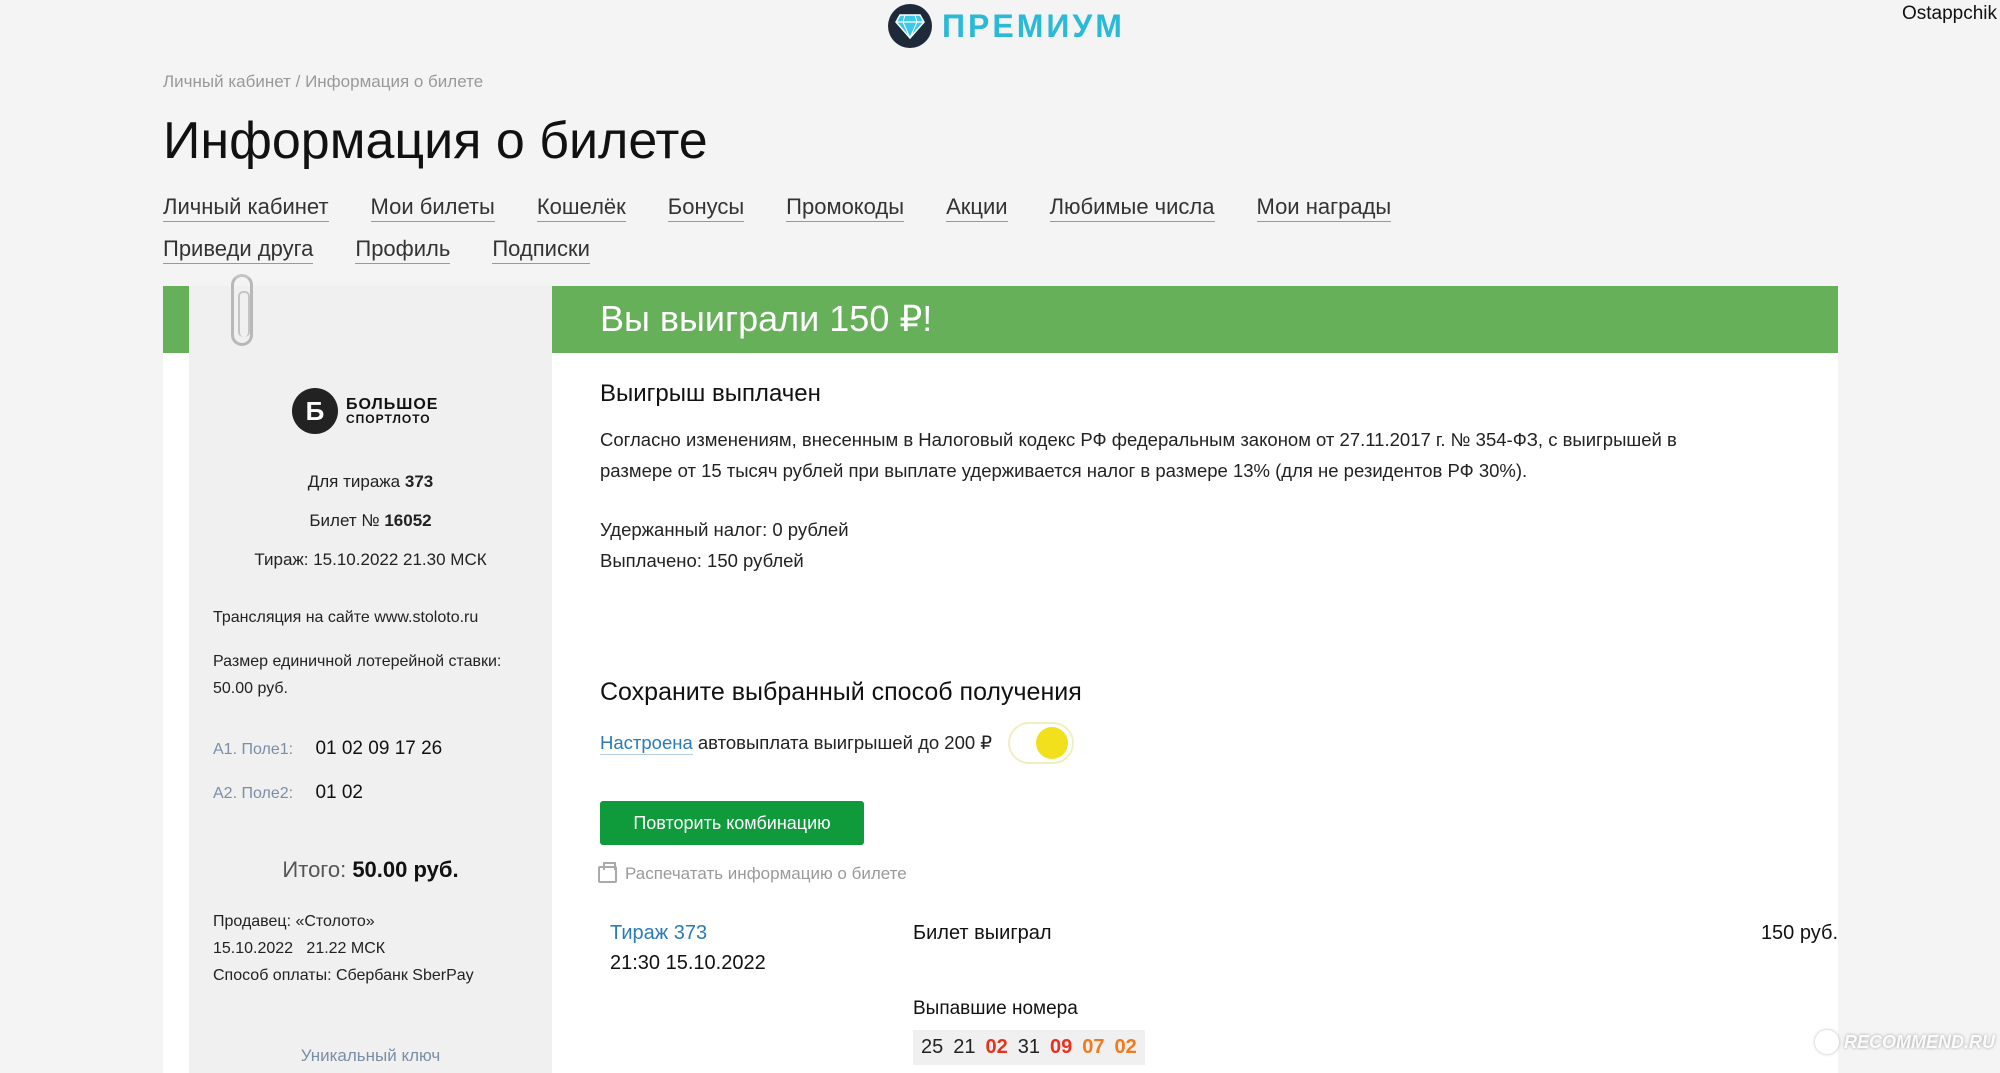 This screenshot has width=2000, height=1073. I want to click on field-1-label: А1. Поле1:, so click(253, 749).